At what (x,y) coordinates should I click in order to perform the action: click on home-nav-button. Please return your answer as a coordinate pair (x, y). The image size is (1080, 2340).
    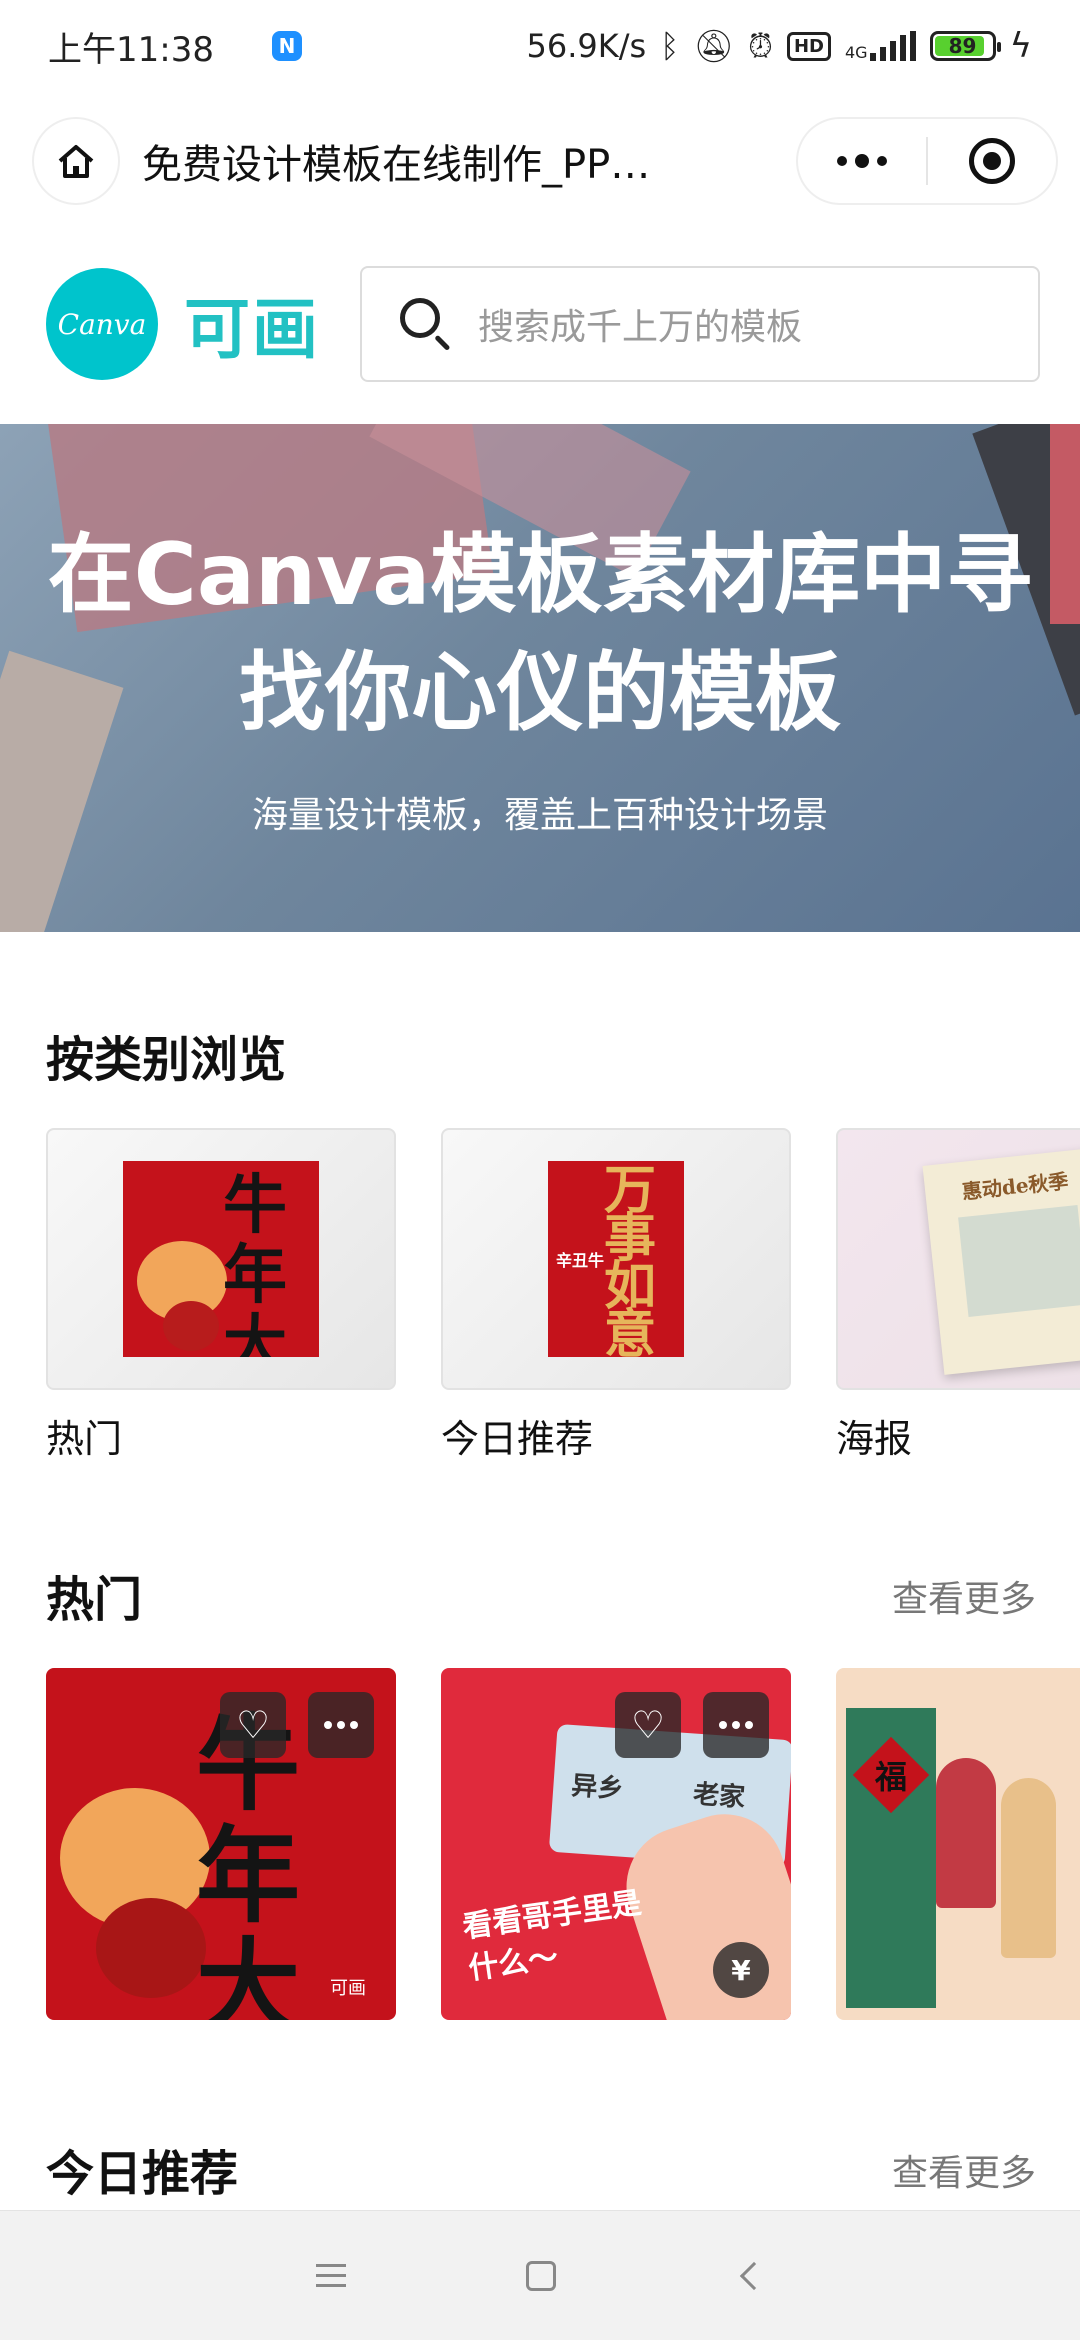
    Looking at the image, I should click on (541, 2275).